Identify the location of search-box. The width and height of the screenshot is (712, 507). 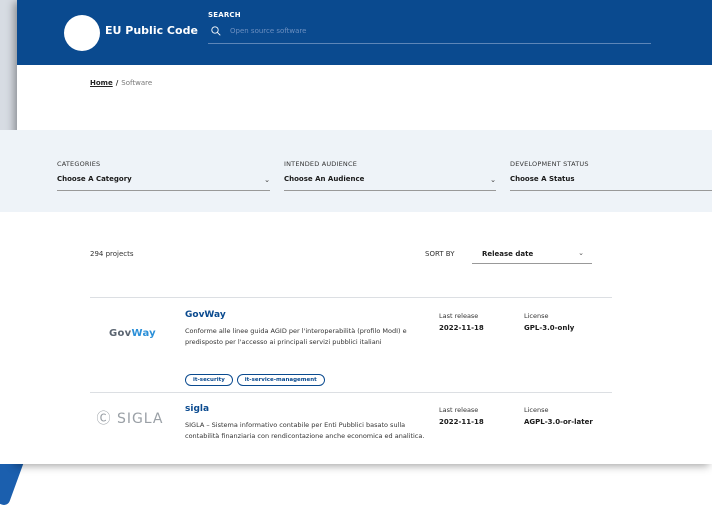
(429, 34).